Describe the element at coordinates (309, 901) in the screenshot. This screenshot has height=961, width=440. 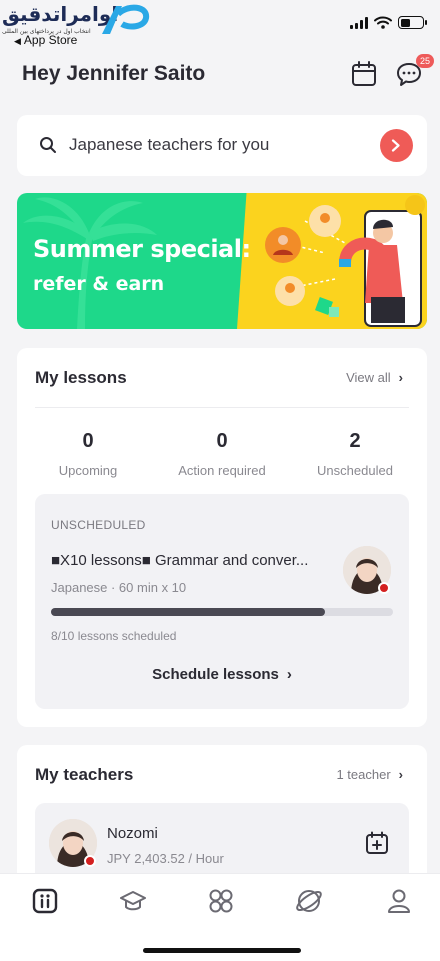
I see `community-icon` at that location.